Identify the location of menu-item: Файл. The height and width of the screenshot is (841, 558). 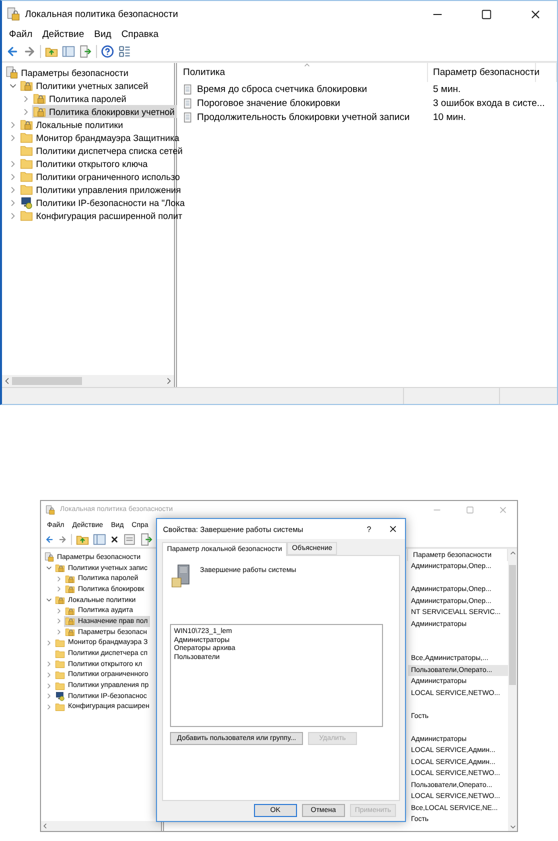
(21, 34).